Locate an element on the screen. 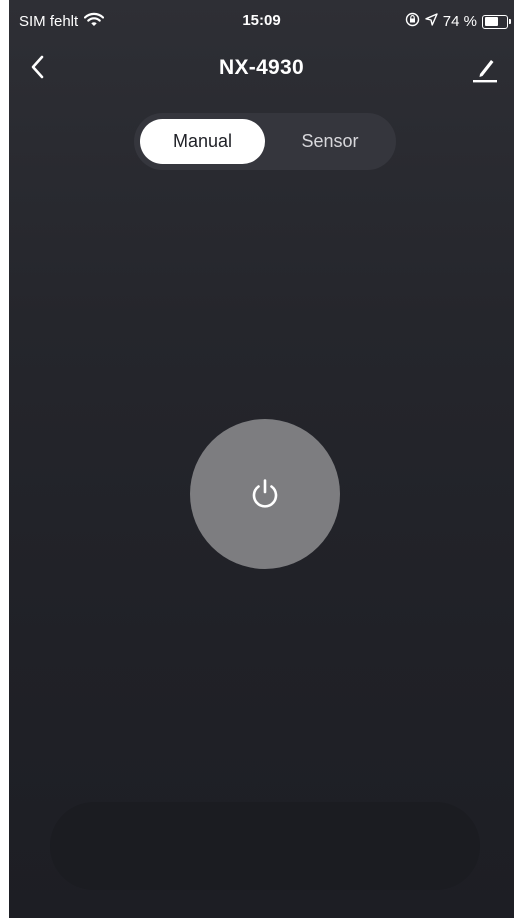 The image size is (514, 918). bottom-panel is located at coordinates (265, 846).